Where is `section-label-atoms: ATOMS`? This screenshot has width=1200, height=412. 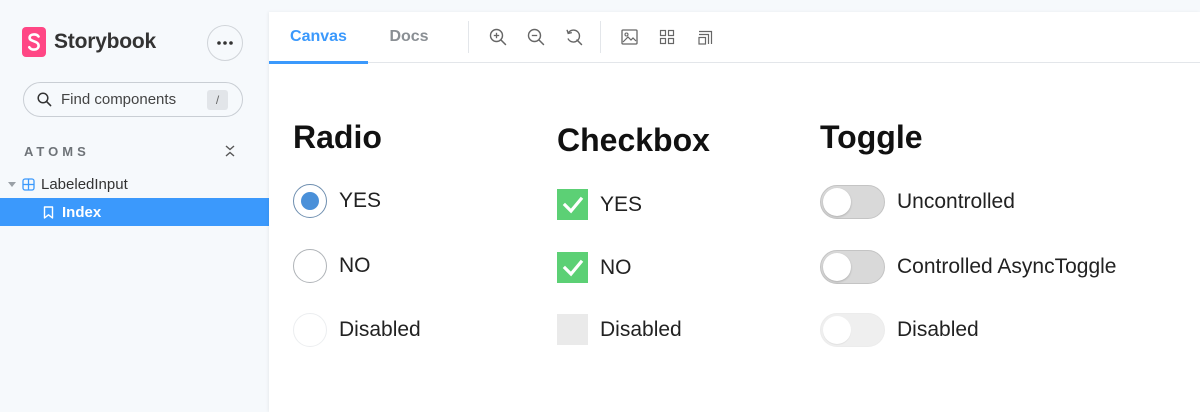 section-label-atoms: ATOMS is located at coordinates (57, 151).